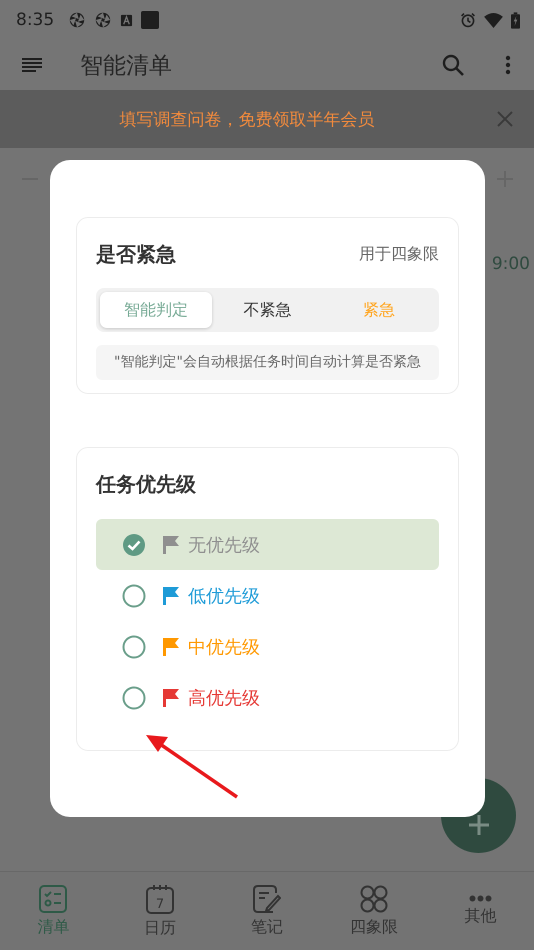 This screenshot has height=950, width=534. I want to click on note-edit-icon, so click(266, 898).